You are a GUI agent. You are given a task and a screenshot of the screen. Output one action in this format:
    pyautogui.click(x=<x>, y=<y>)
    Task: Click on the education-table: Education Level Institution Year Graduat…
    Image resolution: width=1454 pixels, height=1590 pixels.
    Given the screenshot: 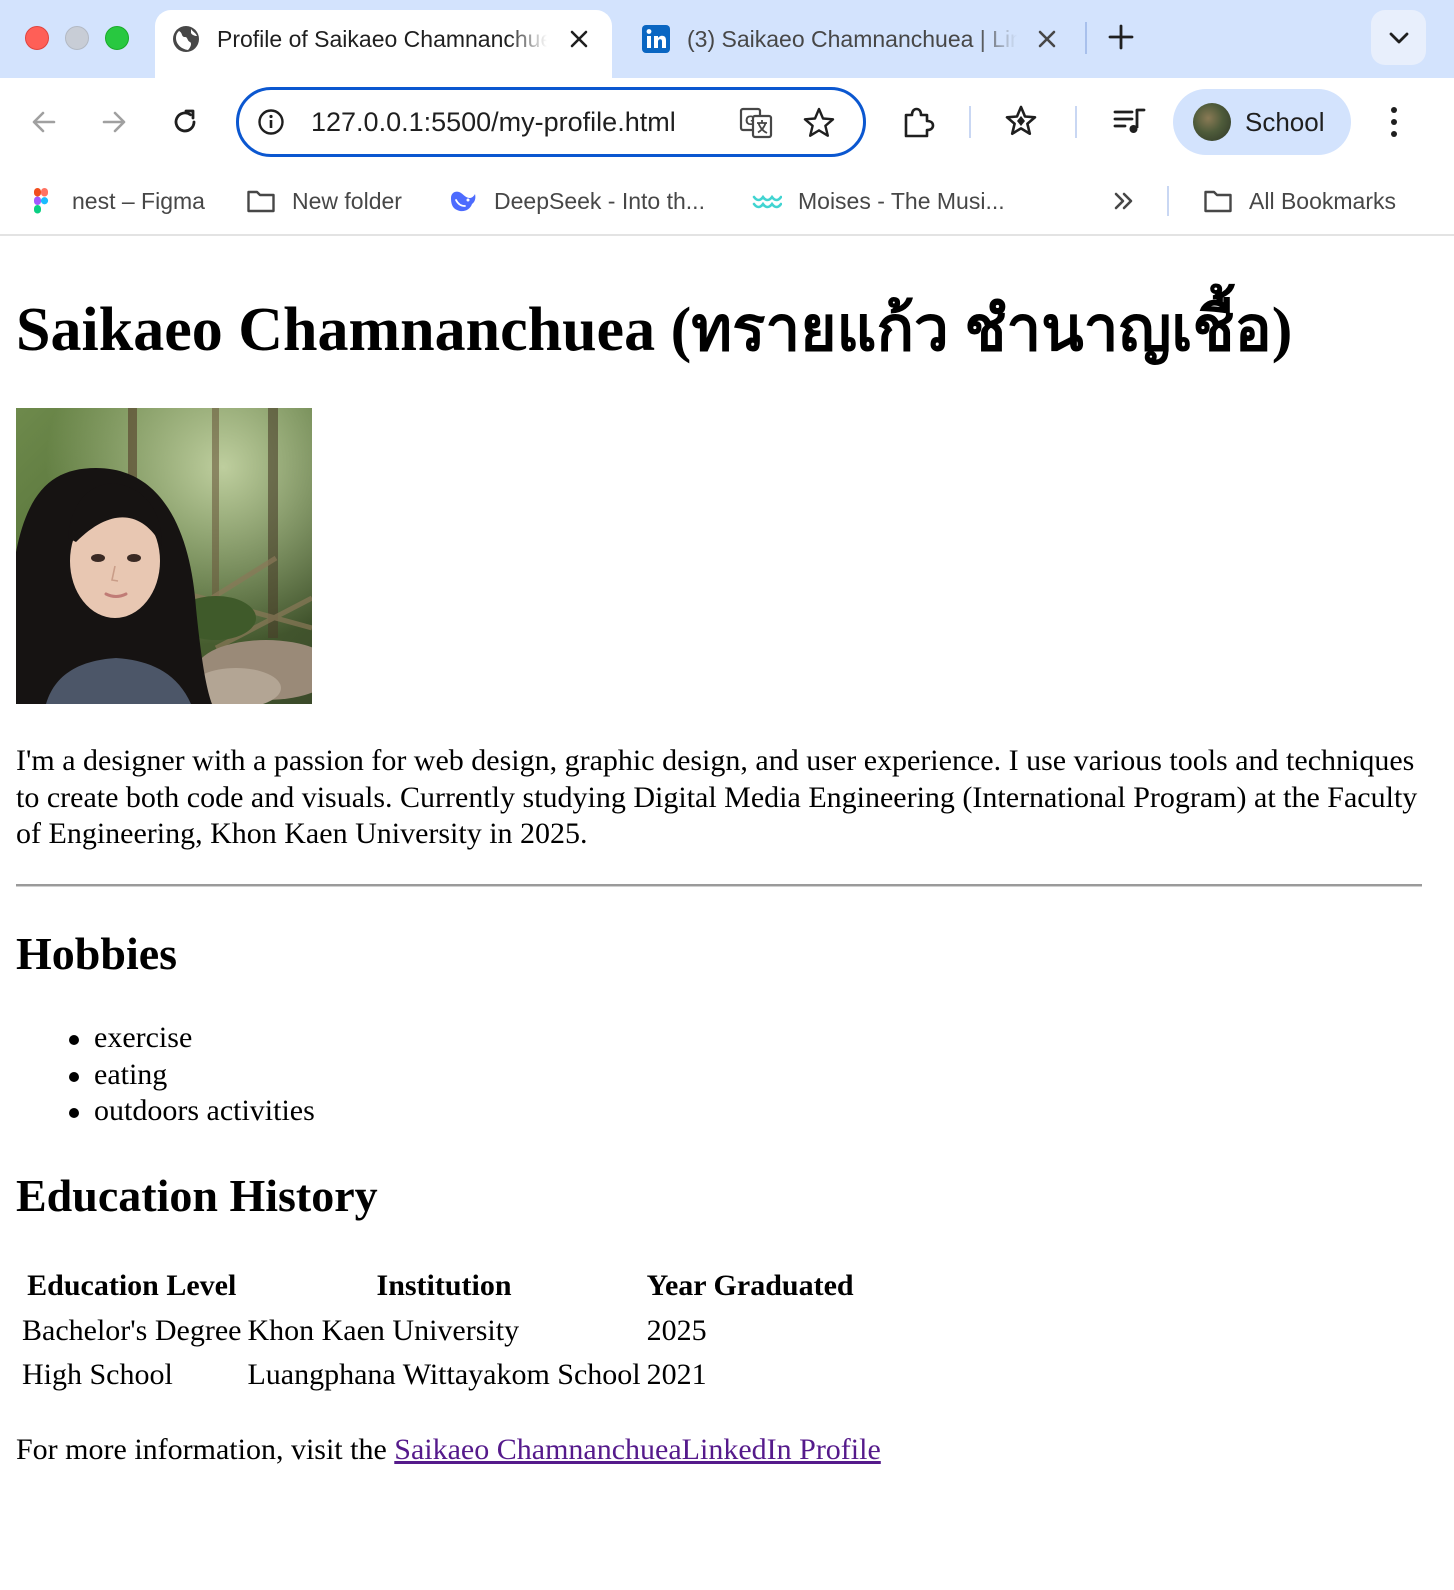 What is the action you would take?
    pyautogui.click(x=438, y=1331)
    